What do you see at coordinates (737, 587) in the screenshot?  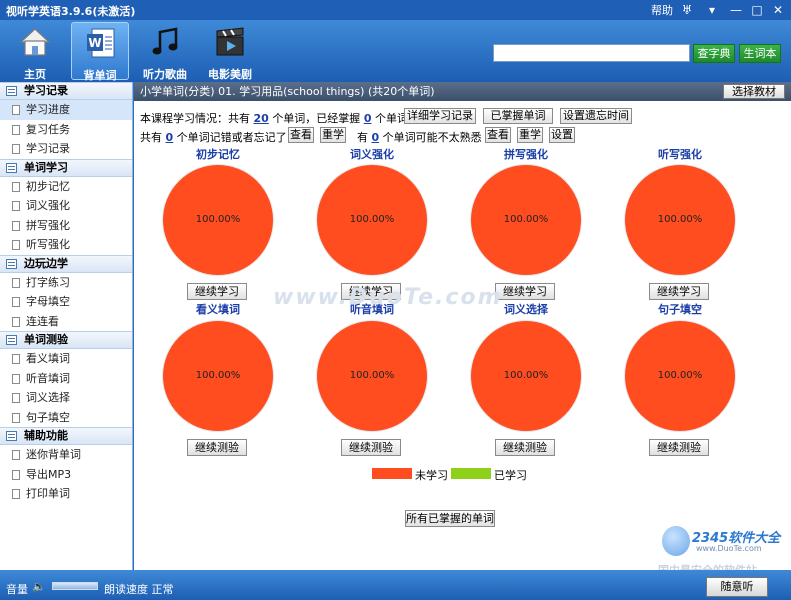 I see `random-listen-button: 随意听` at bounding box center [737, 587].